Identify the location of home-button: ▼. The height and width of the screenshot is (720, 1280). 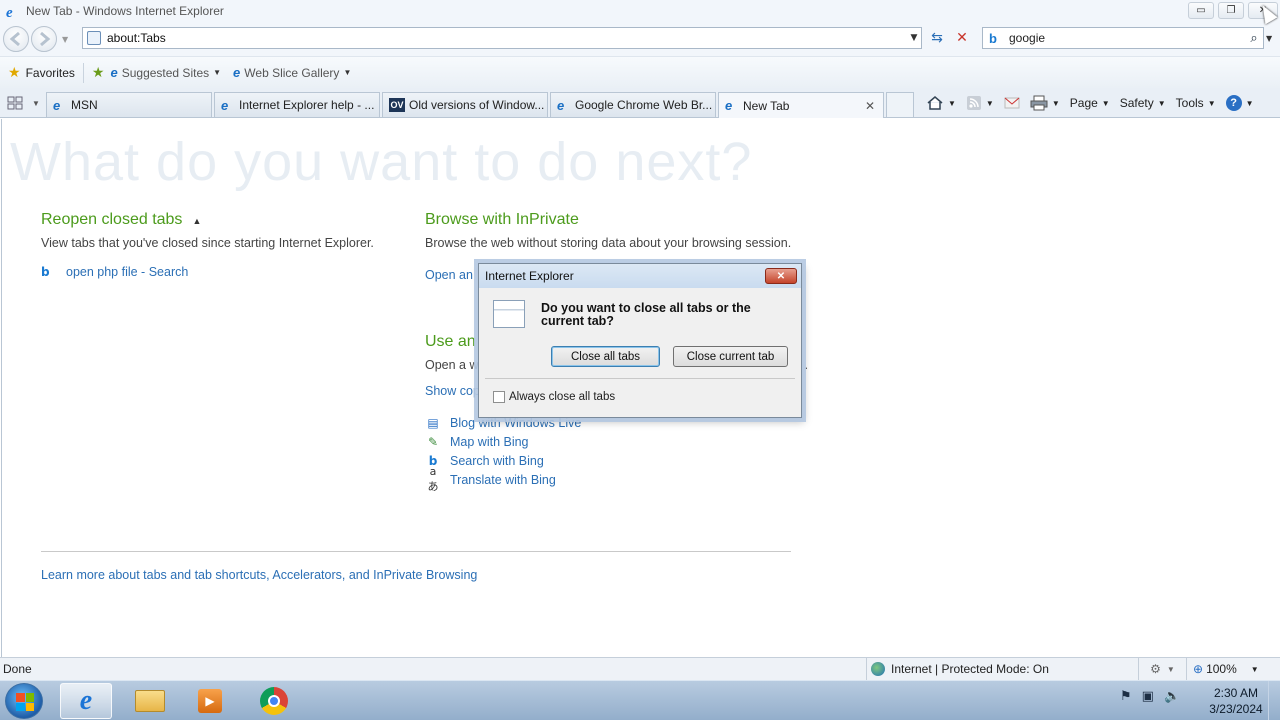
(941, 103).